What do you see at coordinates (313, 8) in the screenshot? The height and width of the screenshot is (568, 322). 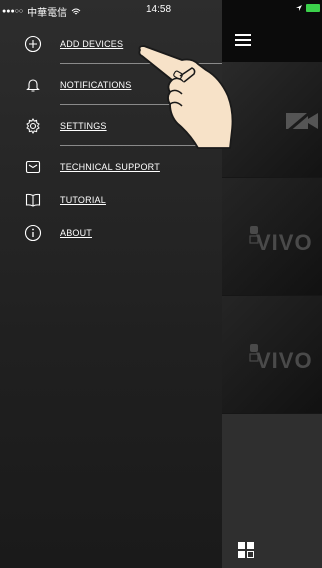 I see `battery-icon` at bounding box center [313, 8].